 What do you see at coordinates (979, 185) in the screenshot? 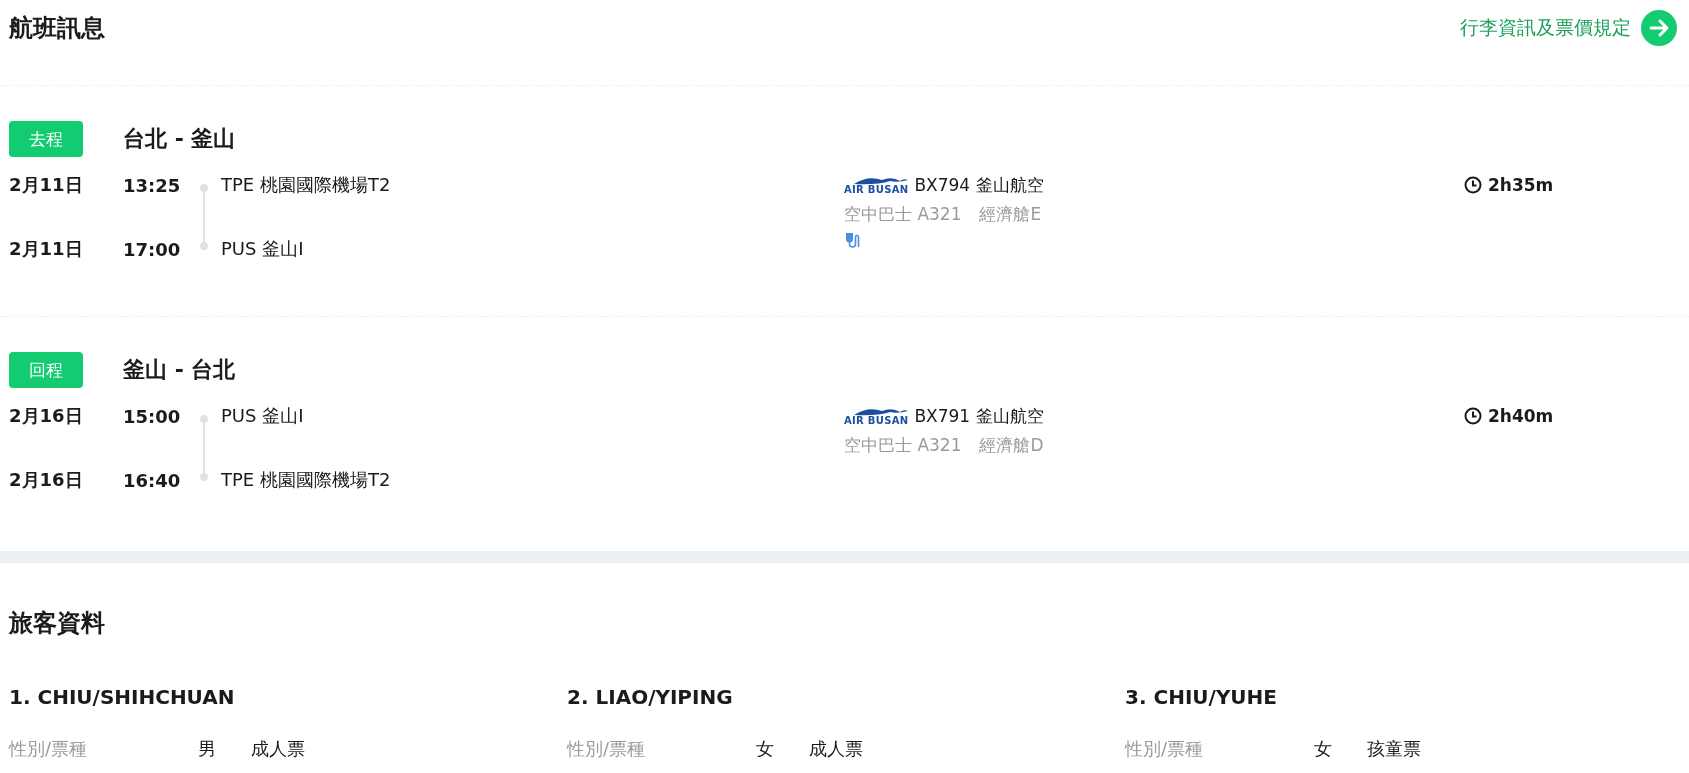
I see `flight-text: BX794 釜山航空` at bounding box center [979, 185].